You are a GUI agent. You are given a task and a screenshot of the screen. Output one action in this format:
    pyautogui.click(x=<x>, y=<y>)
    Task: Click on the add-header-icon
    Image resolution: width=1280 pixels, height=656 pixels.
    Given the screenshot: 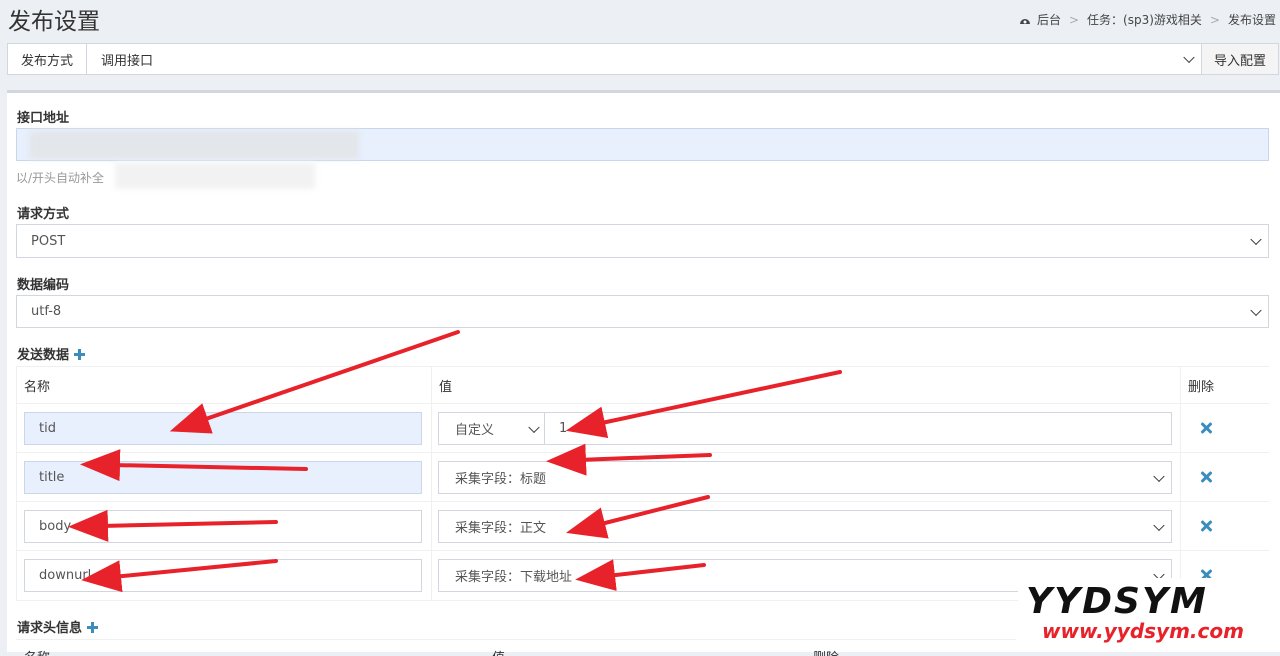 What is the action you would take?
    pyautogui.click(x=93, y=627)
    